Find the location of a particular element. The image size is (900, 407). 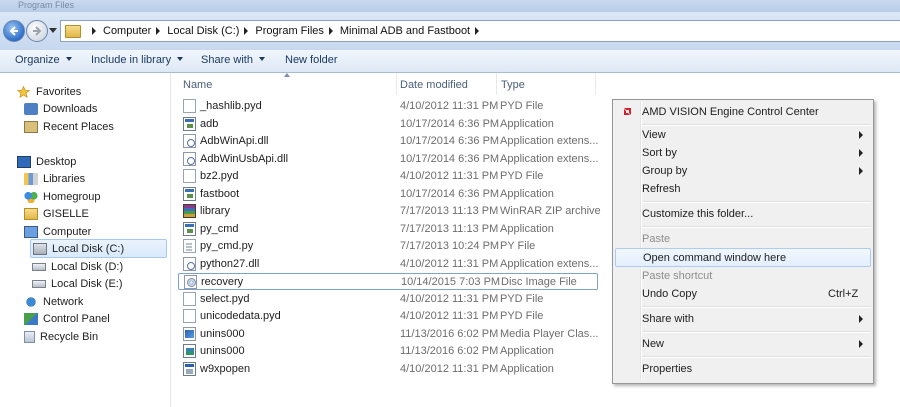

dropdown-arrow-icon is located at coordinates (180, 59).